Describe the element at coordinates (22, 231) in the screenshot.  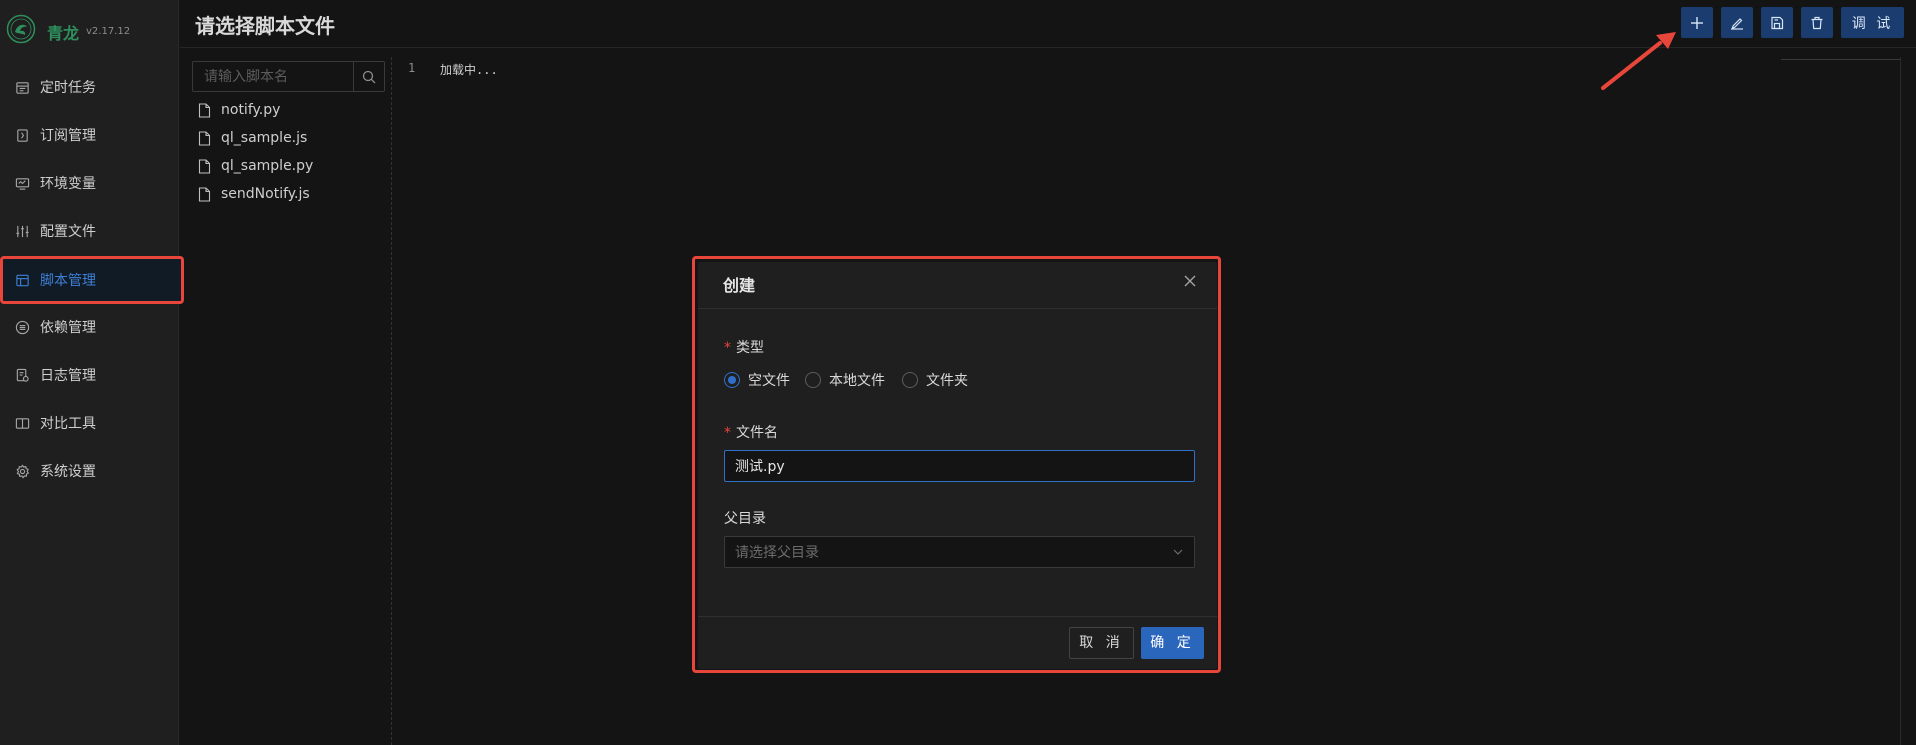
I see `sliders-icon` at that location.